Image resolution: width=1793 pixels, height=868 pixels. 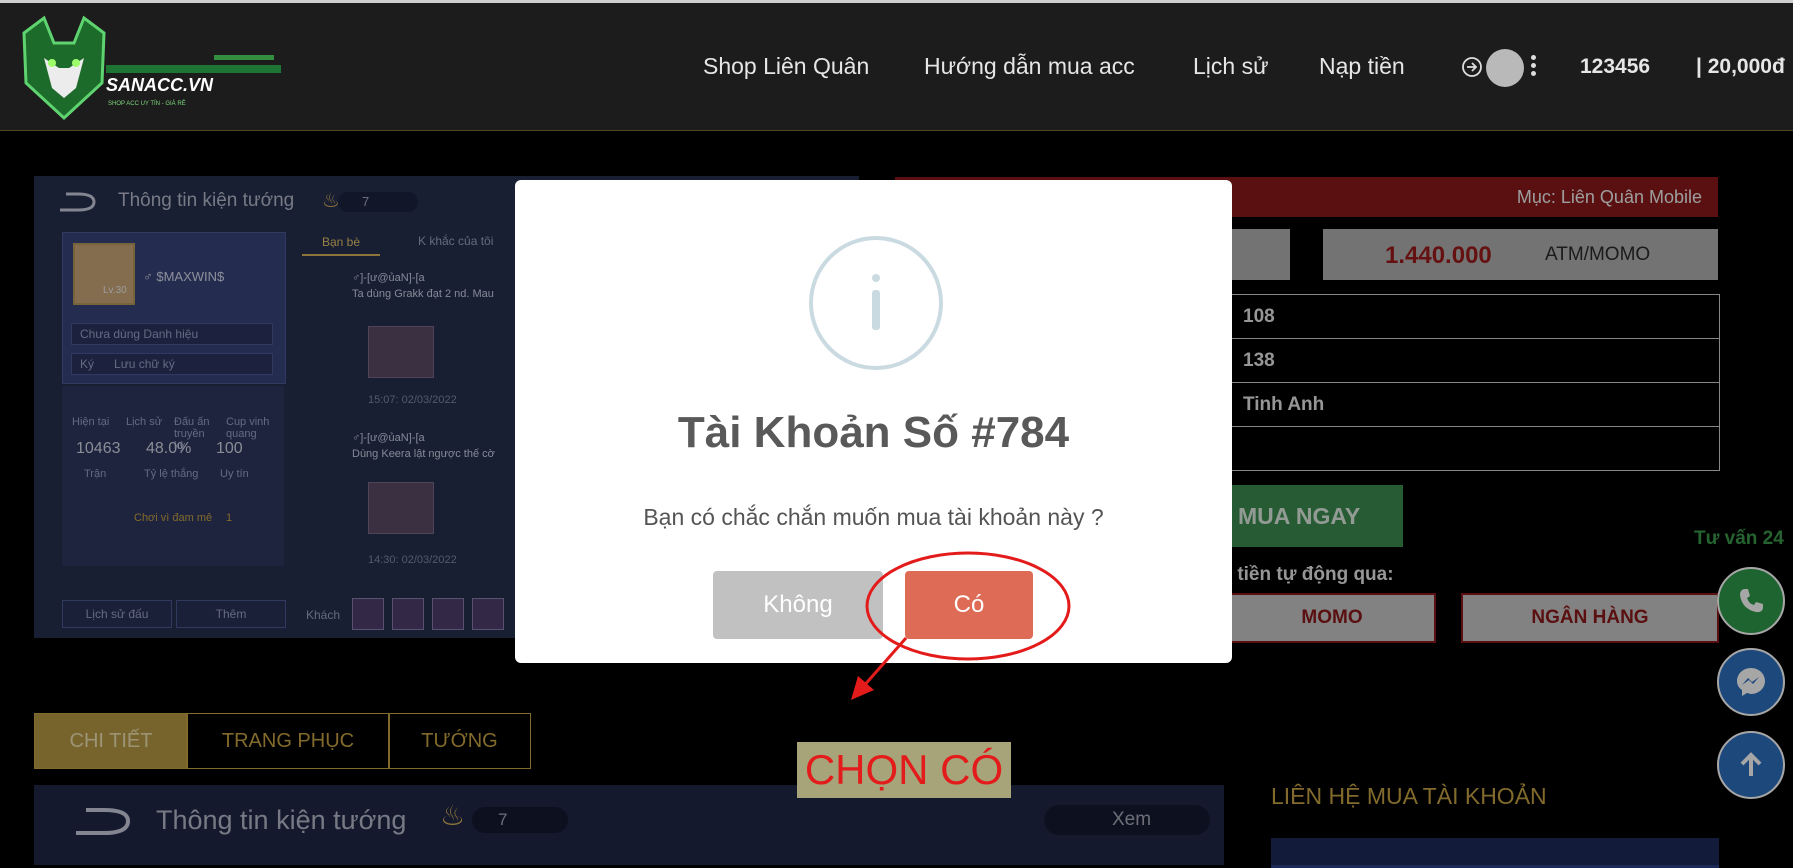 What do you see at coordinates (904, 770) in the screenshot?
I see `annotation-label: CHỌN CÓ` at bounding box center [904, 770].